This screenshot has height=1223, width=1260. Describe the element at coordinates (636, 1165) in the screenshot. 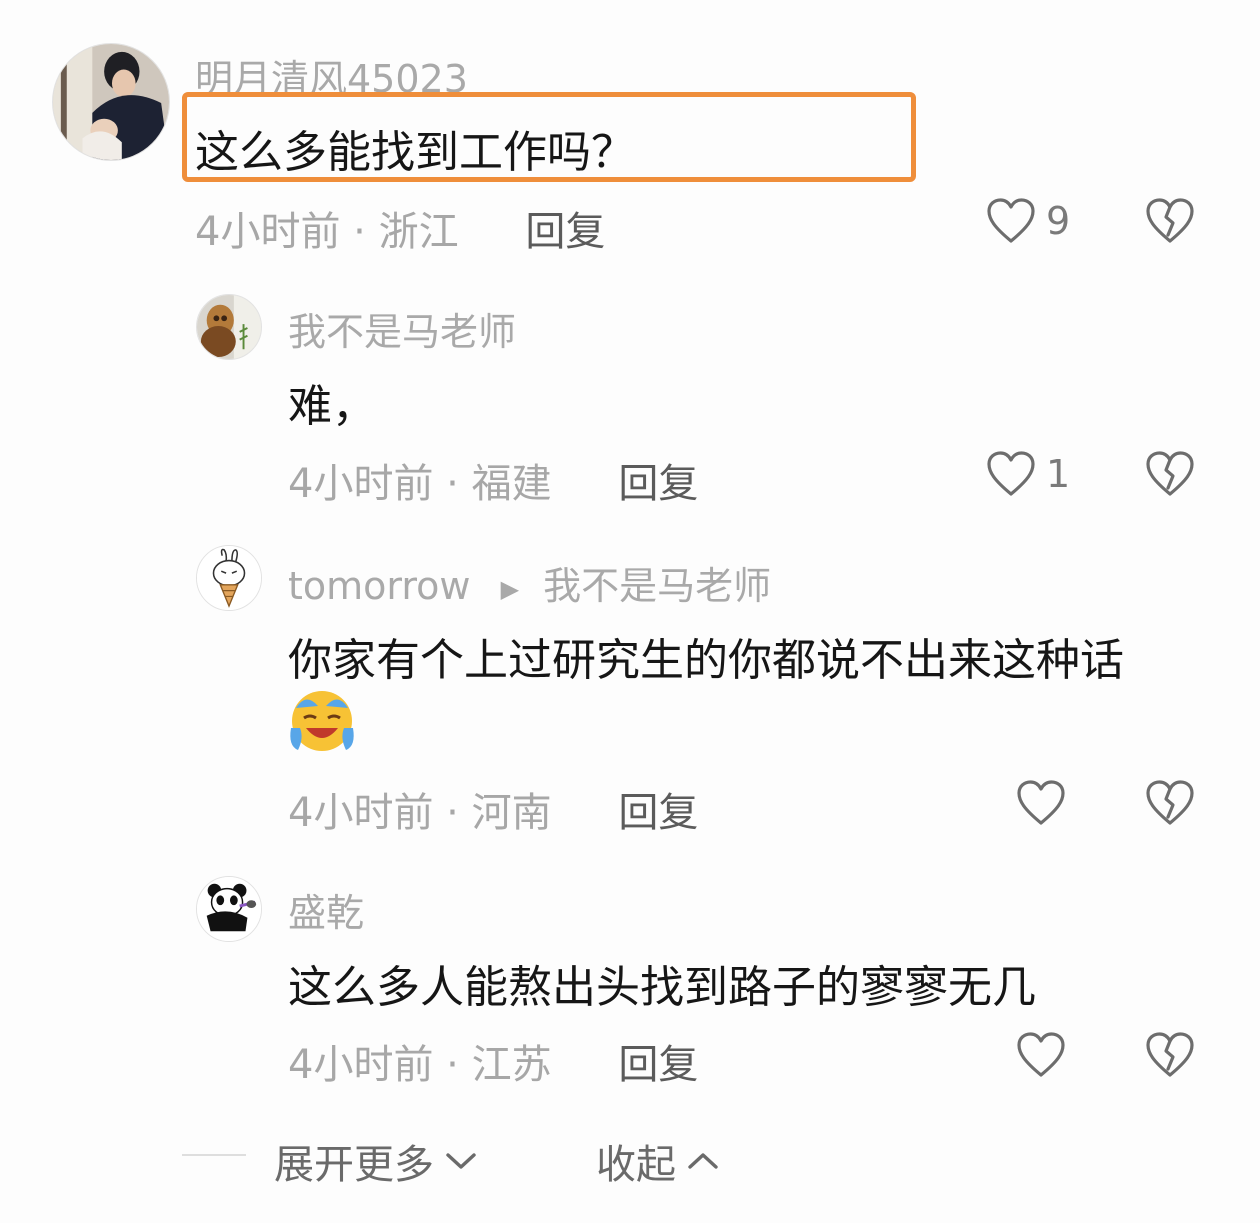

I see `collapse-label: 收起` at that location.